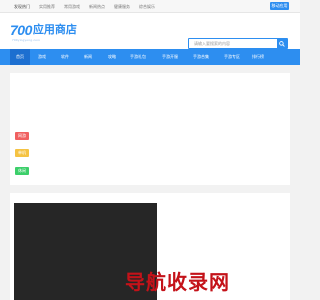 The image size is (320, 300). What do you see at coordinates (22, 153) in the screenshot?
I see `tag-single-player: 单机` at bounding box center [22, 153].